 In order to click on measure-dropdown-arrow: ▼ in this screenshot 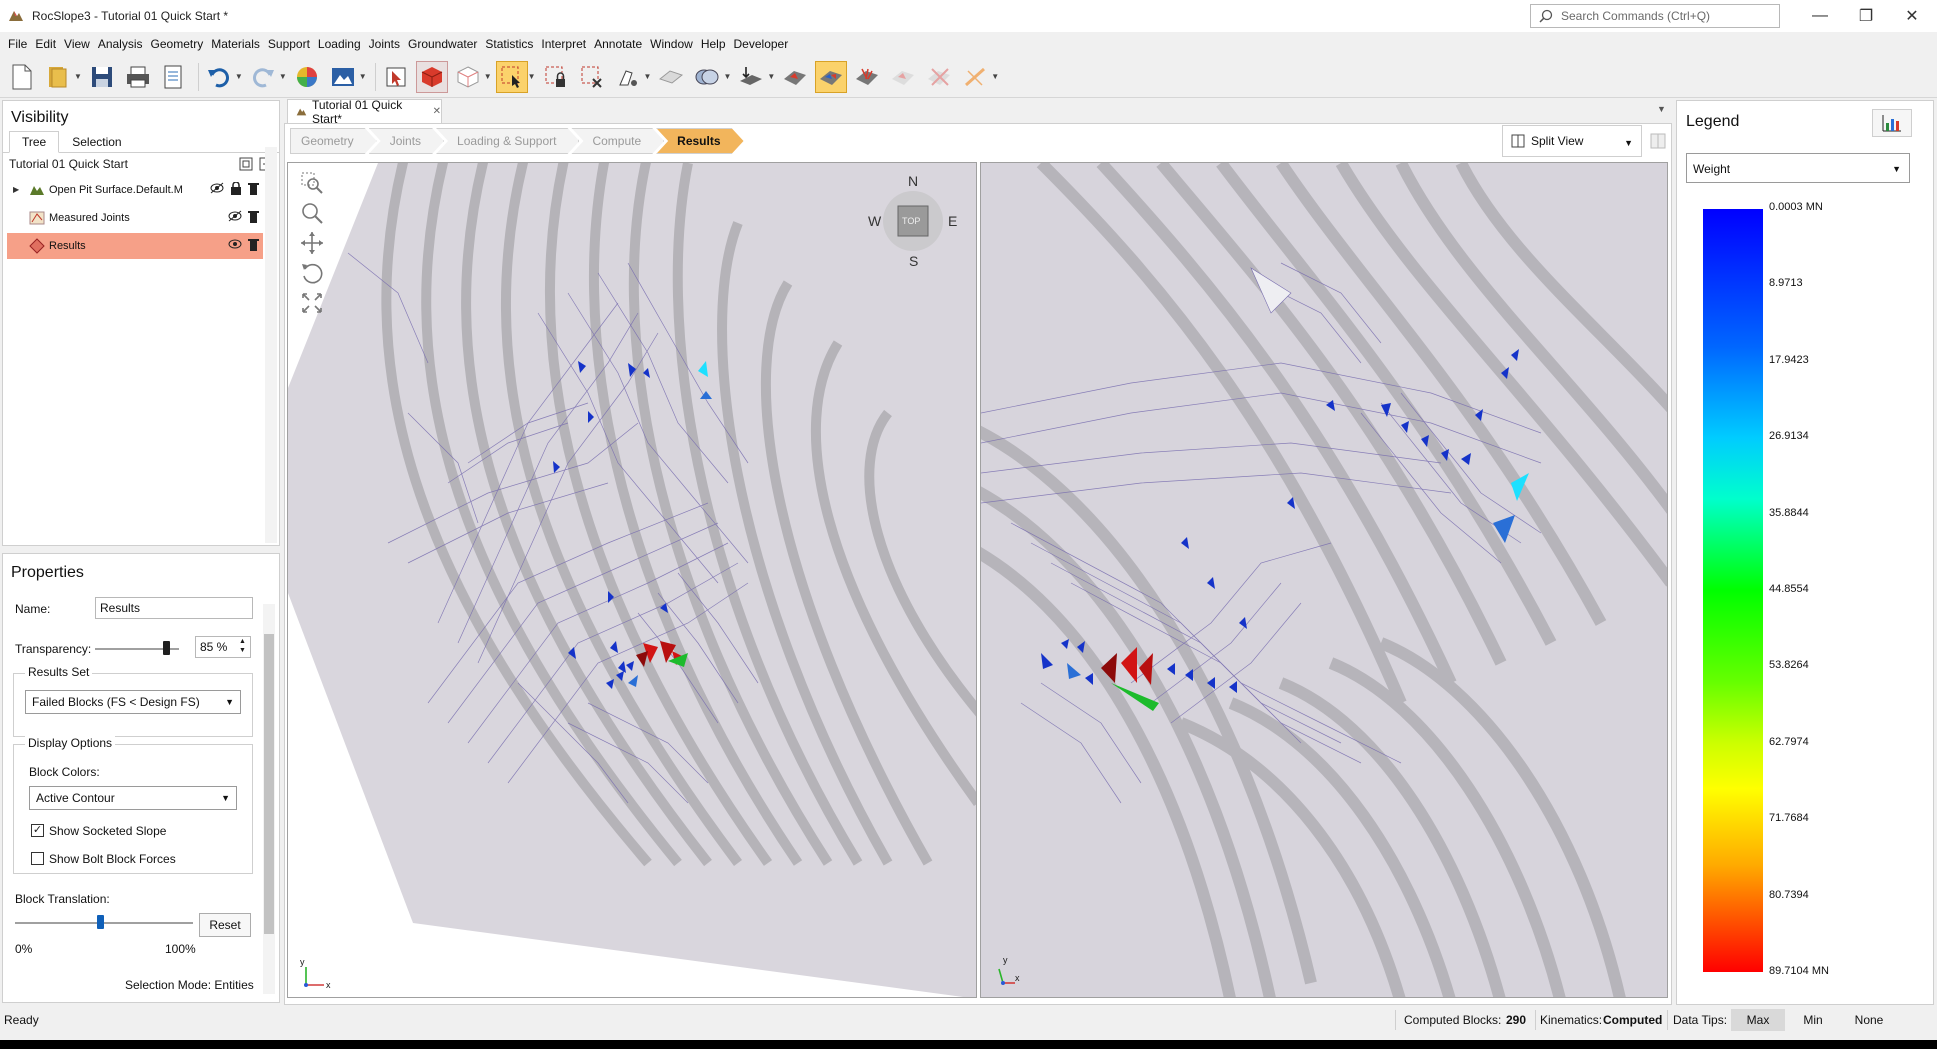, I will do `click(995, 76)`.